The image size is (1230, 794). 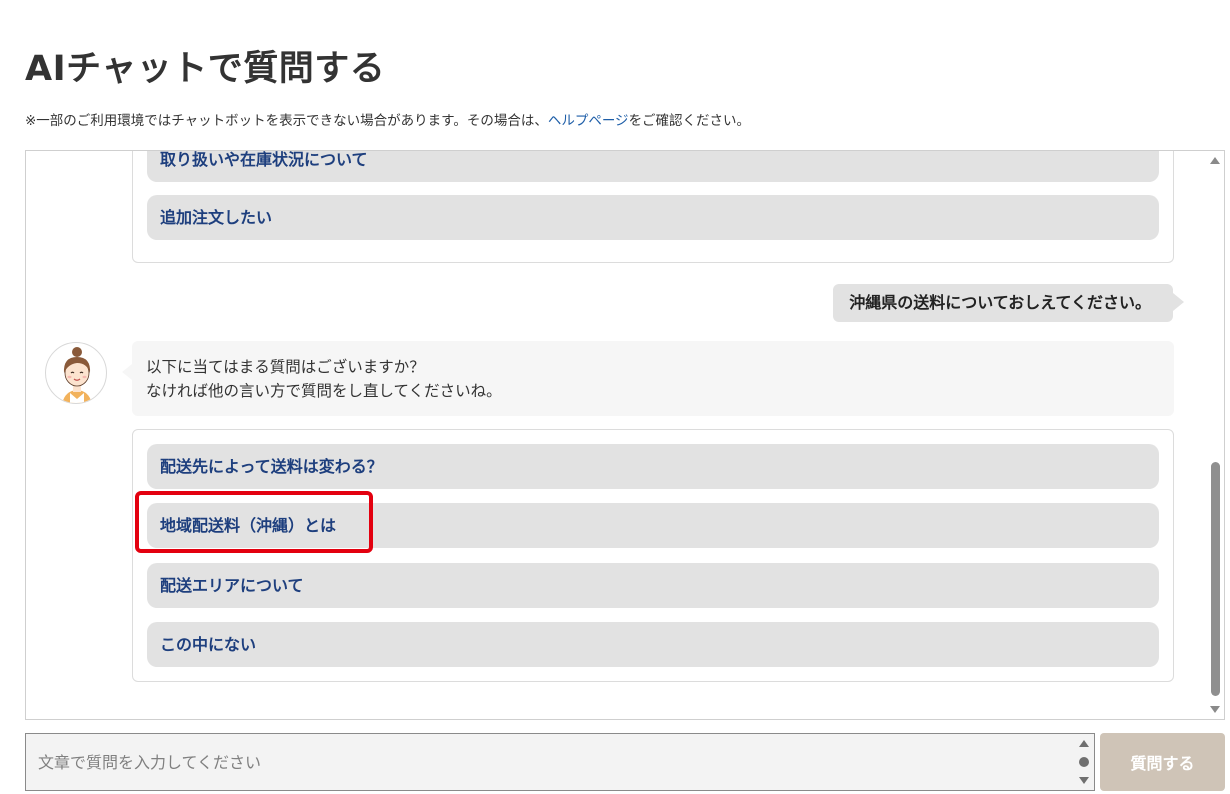 I want to click on help-page-link: ヘルプページ, so click(x=588, y=121).